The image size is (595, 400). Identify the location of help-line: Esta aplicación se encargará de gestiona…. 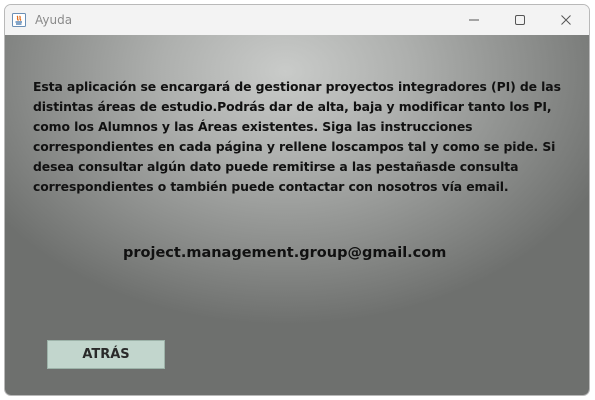
(297, 86).